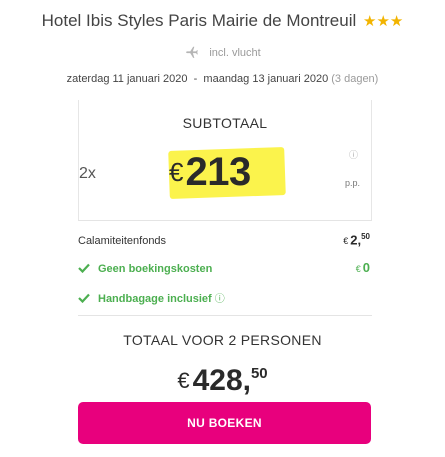 This screenshot has width=445, height=457. I want to click on cost-label: Handbagage inclusief, so click(155, 299).